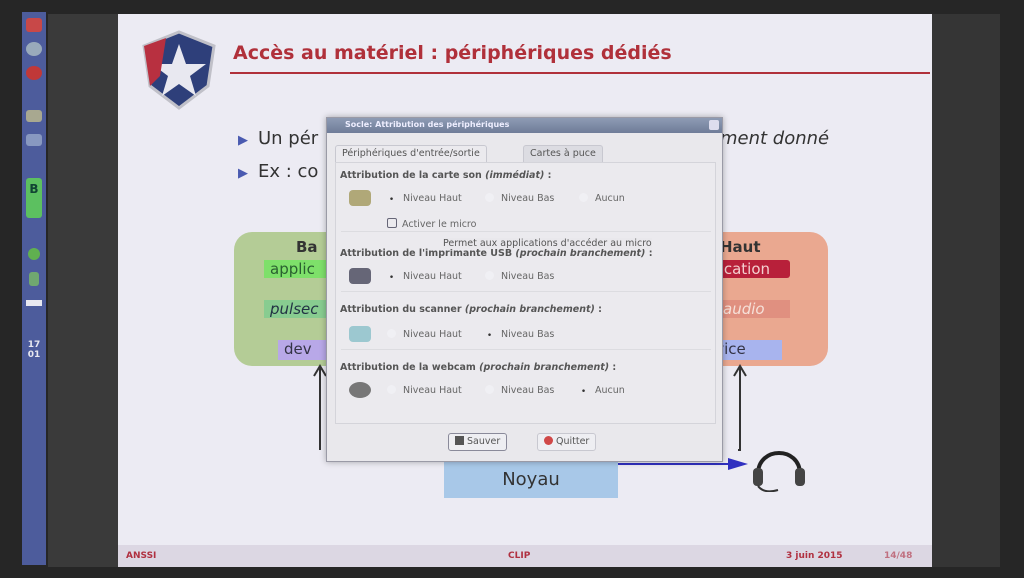  Describe the element at coordinates (141, 556) in the screenshot. I see `footer-org: ANSSI` at that location.